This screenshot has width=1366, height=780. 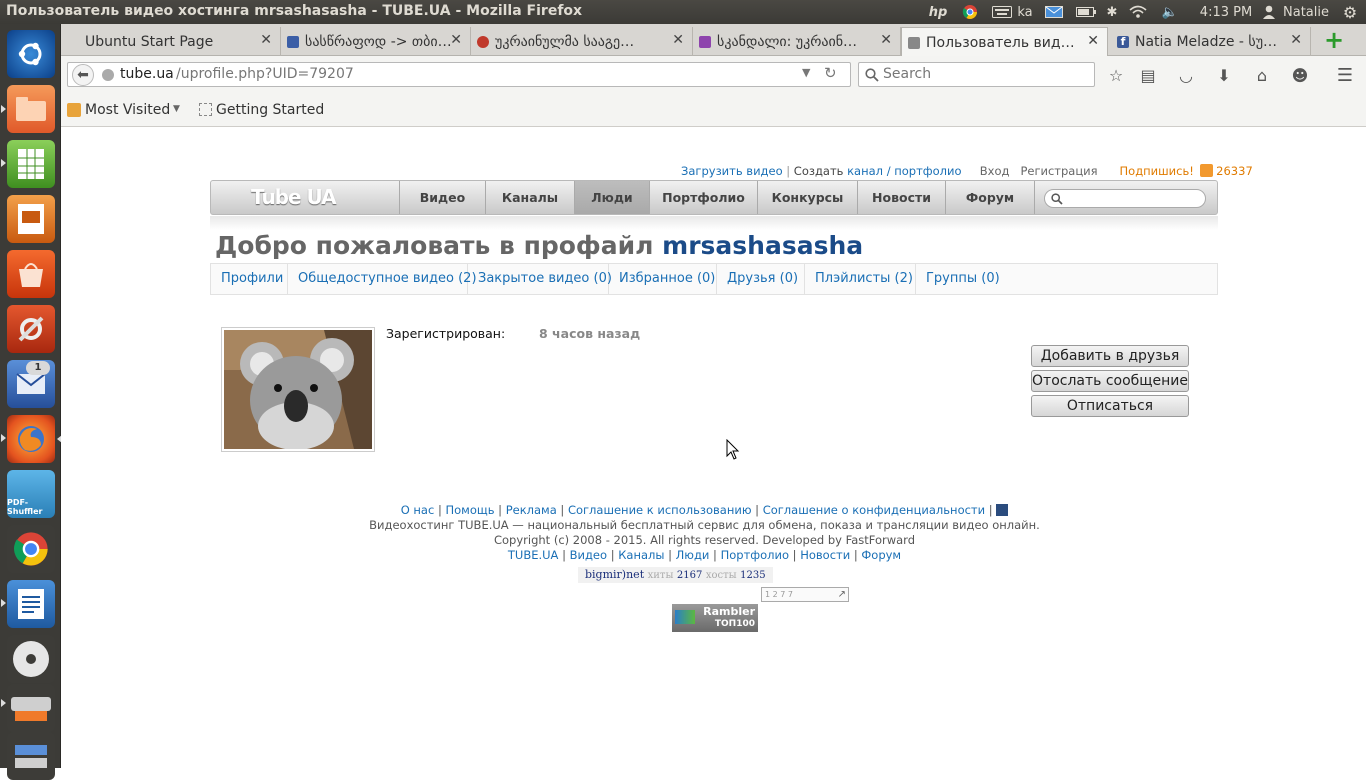 I want to click on small-counter: 1 2 7 7 ↗, so click(x=805, y=594).